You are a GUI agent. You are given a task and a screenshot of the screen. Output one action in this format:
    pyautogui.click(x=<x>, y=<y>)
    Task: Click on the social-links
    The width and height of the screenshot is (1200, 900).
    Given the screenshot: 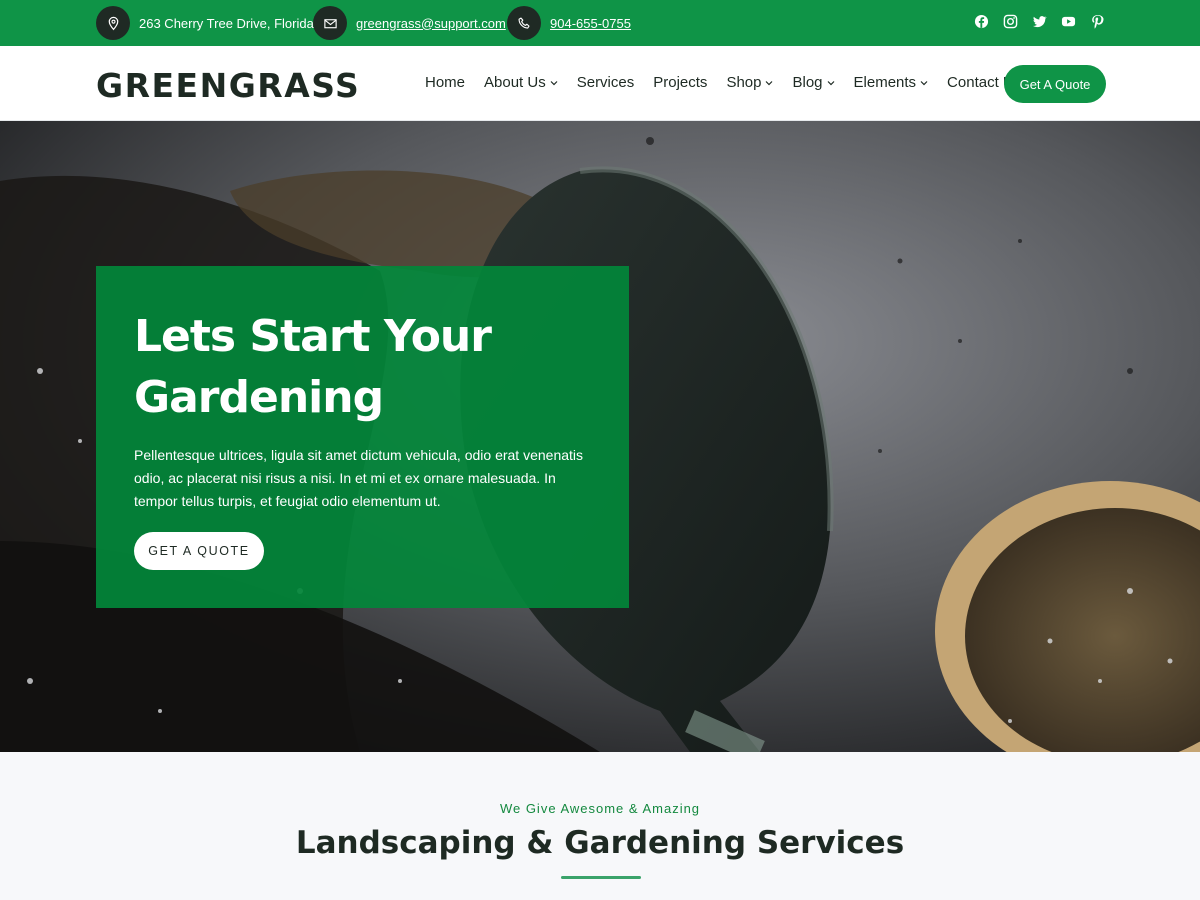 What is the action you would take?
    pyautogui.click(x=1039, y=21)
    